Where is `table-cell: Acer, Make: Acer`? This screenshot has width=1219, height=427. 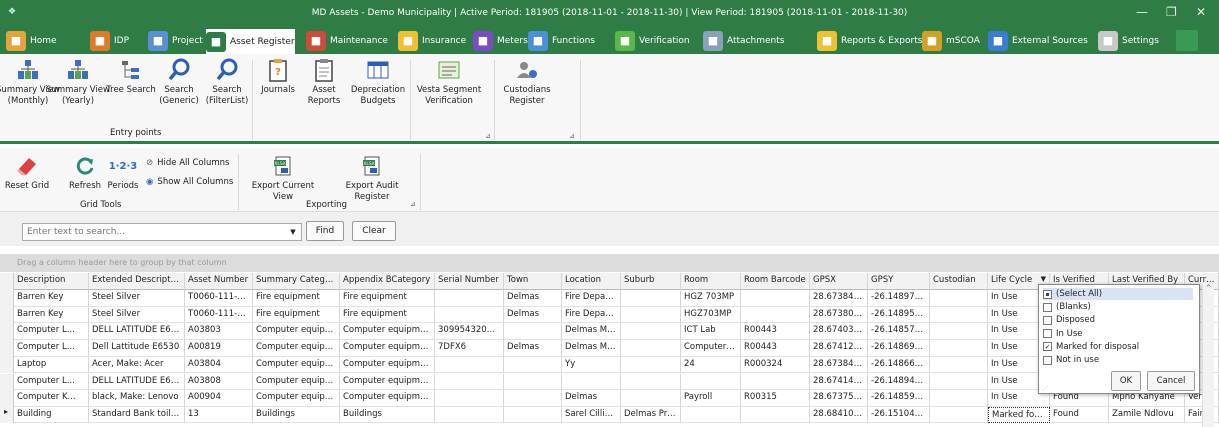
table-cell: Acer, Make: Acer is located at coordinates (137, 365).